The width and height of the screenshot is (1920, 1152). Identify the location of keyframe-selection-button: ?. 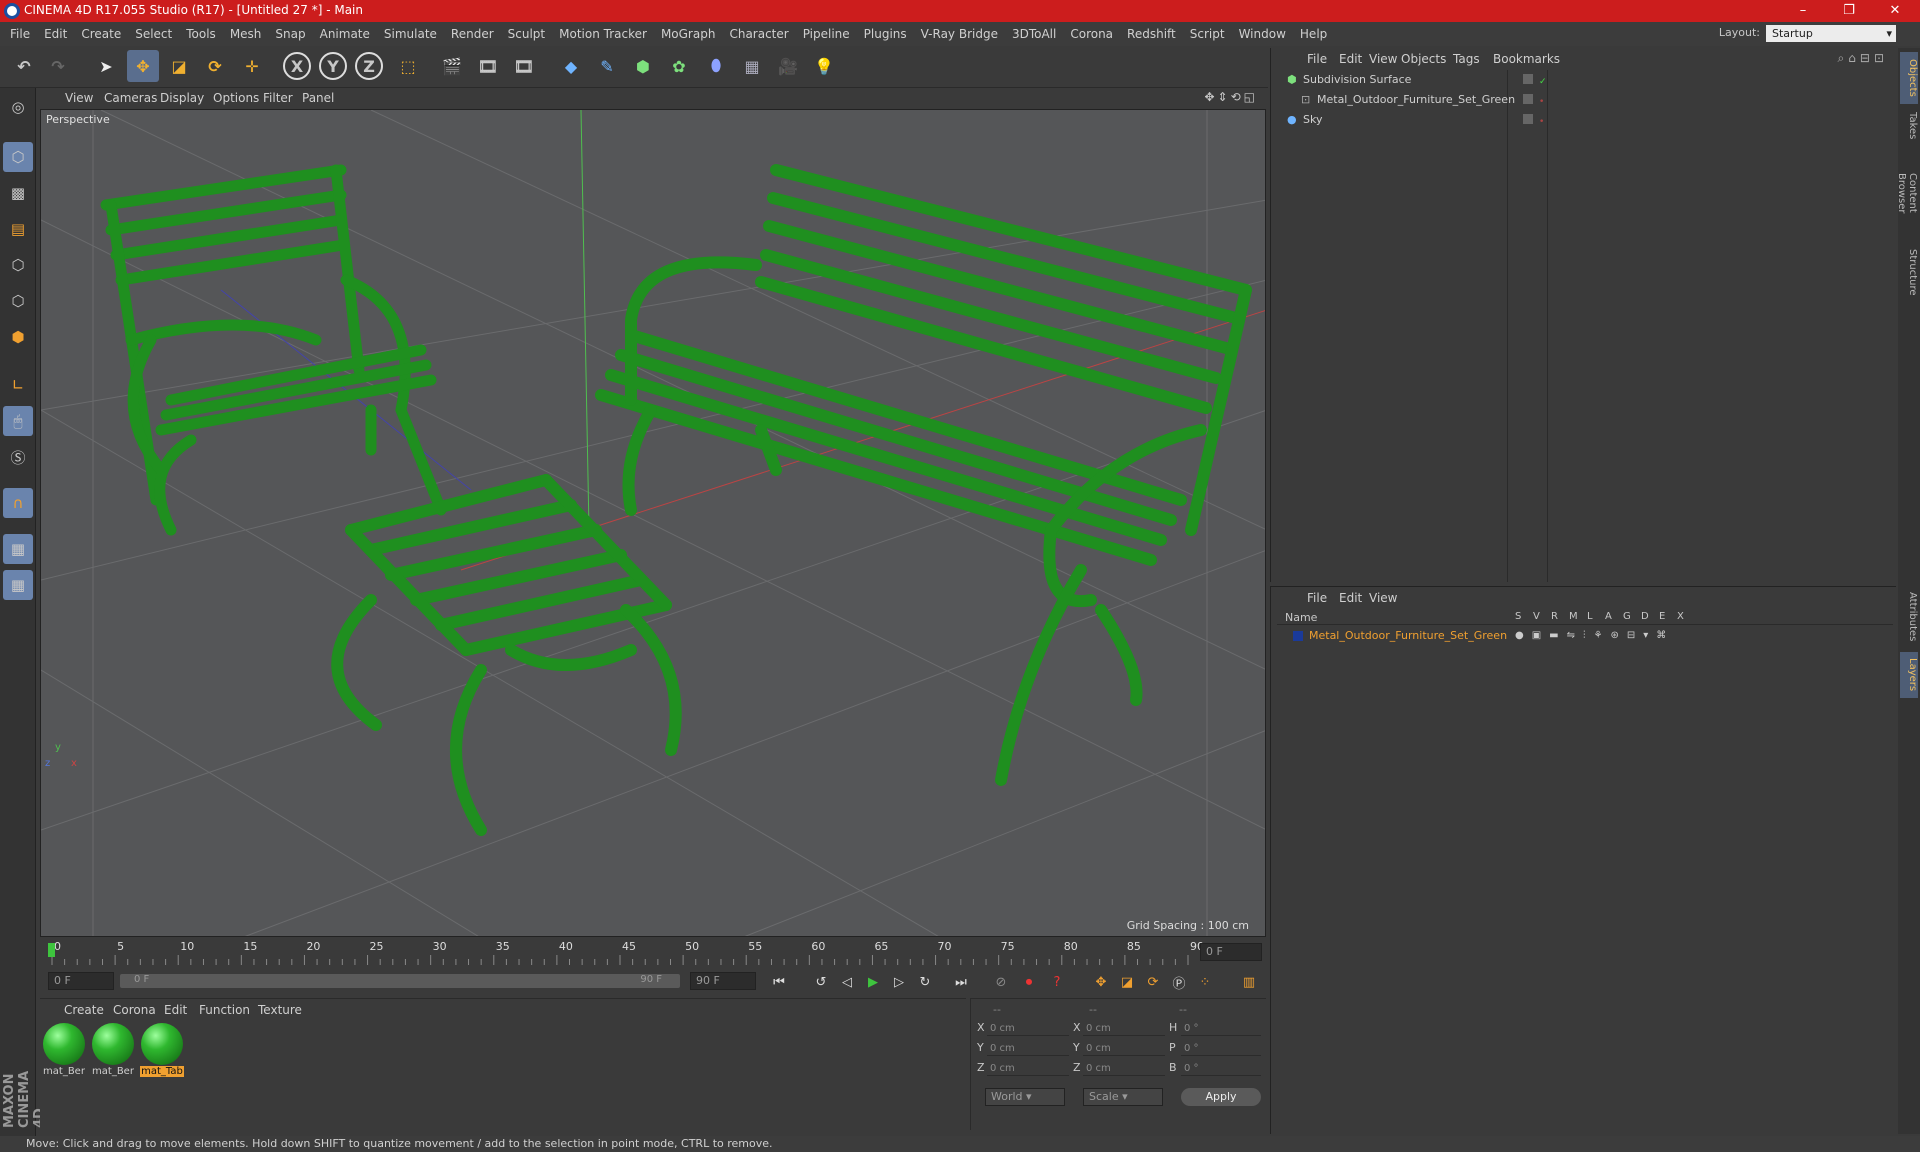
(1057, 982).